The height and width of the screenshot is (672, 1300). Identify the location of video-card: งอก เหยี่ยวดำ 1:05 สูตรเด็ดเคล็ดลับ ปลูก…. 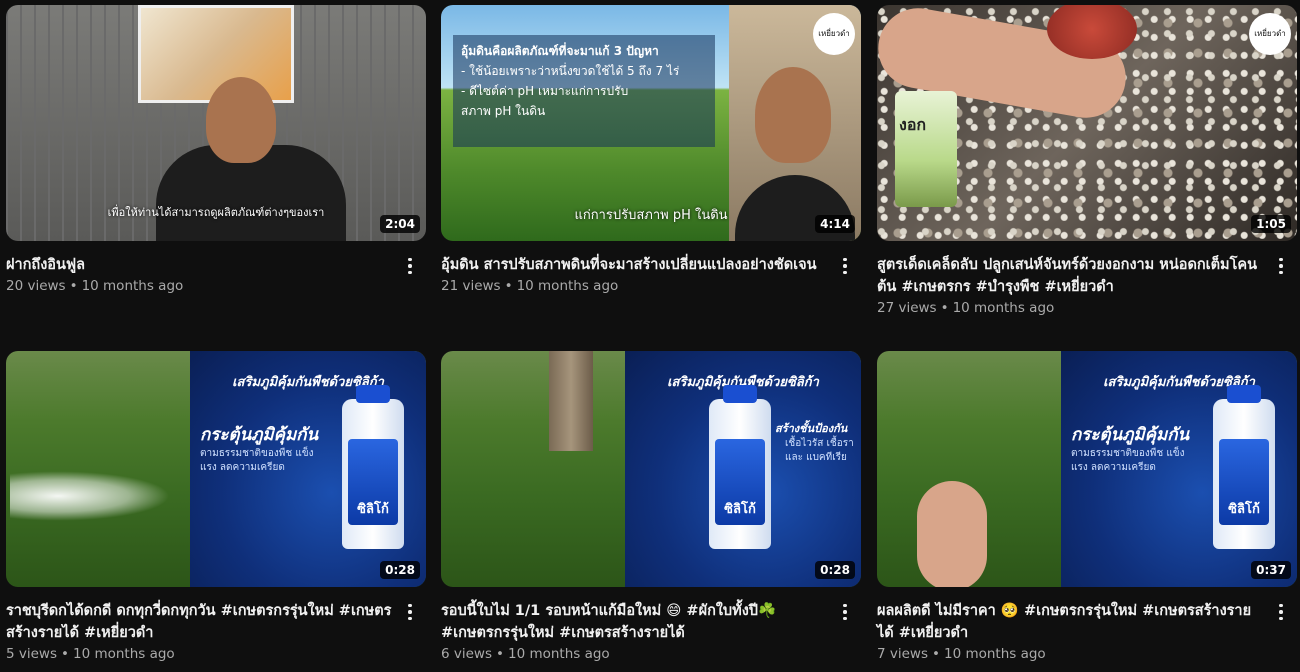
(1087, 160).